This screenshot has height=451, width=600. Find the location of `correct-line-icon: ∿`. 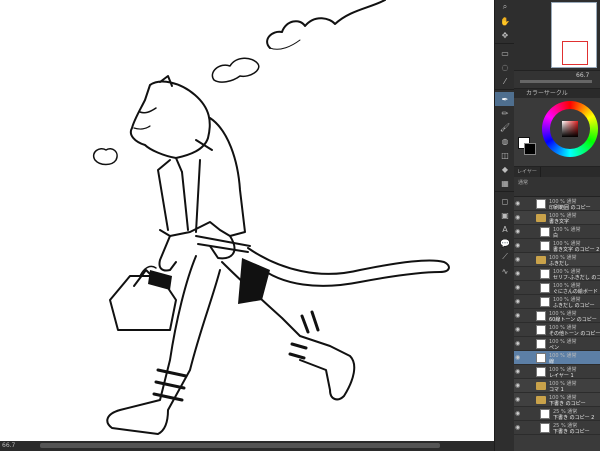

correct-line-icon: ∿ is located at coordinates (505, 271).